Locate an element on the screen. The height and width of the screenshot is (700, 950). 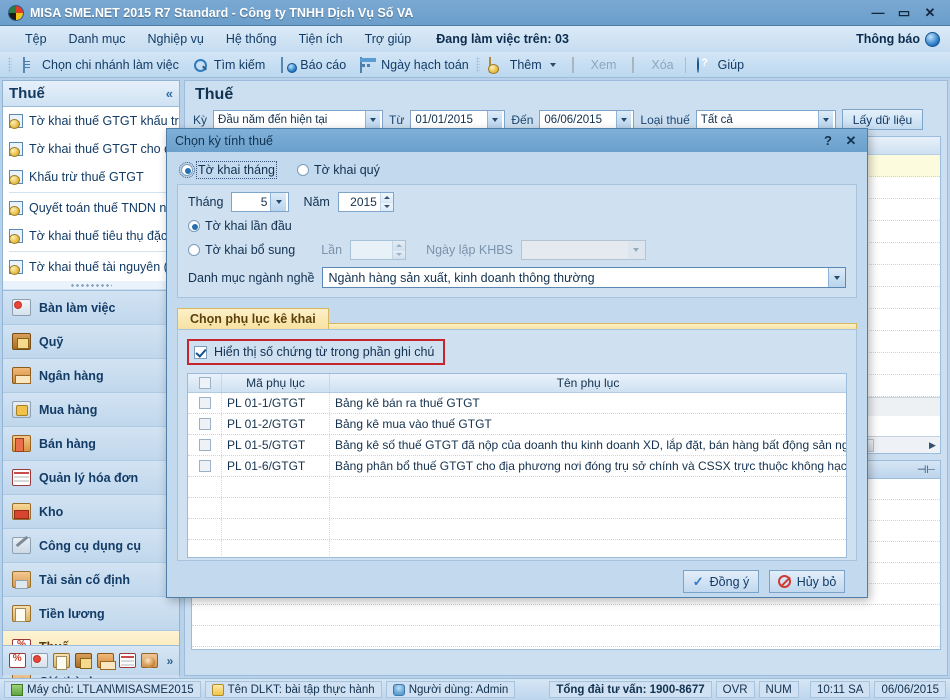
times-label: Lần is located at coordinates (332, 250).